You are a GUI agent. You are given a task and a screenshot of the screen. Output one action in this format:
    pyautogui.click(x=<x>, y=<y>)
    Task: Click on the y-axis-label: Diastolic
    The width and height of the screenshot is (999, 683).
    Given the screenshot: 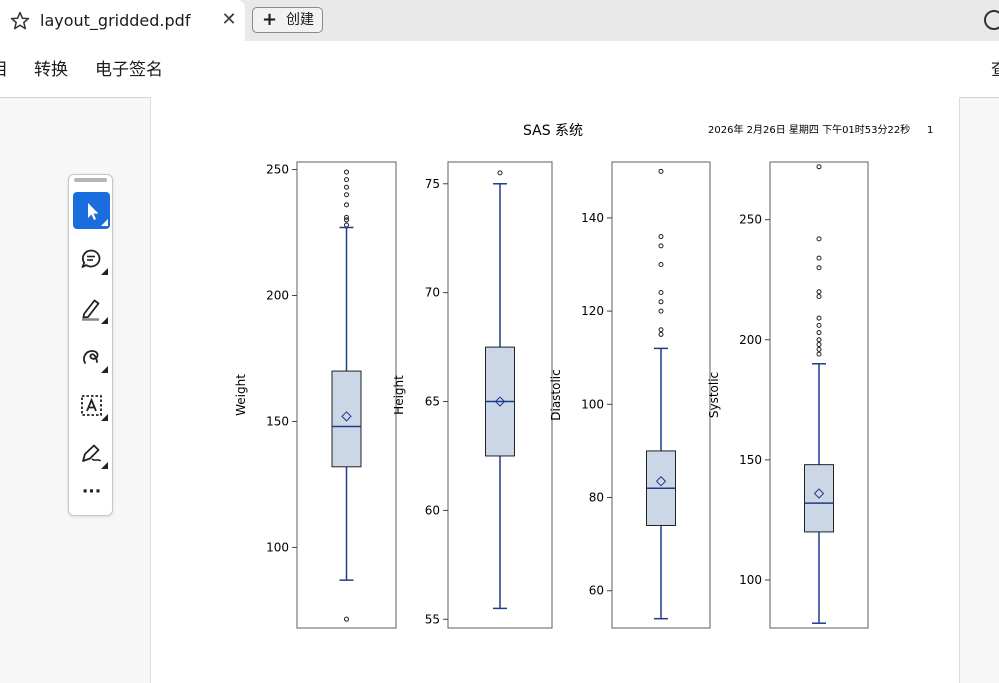 What is the action you would take?
    pyautogui.click(x=556, y=395)
    